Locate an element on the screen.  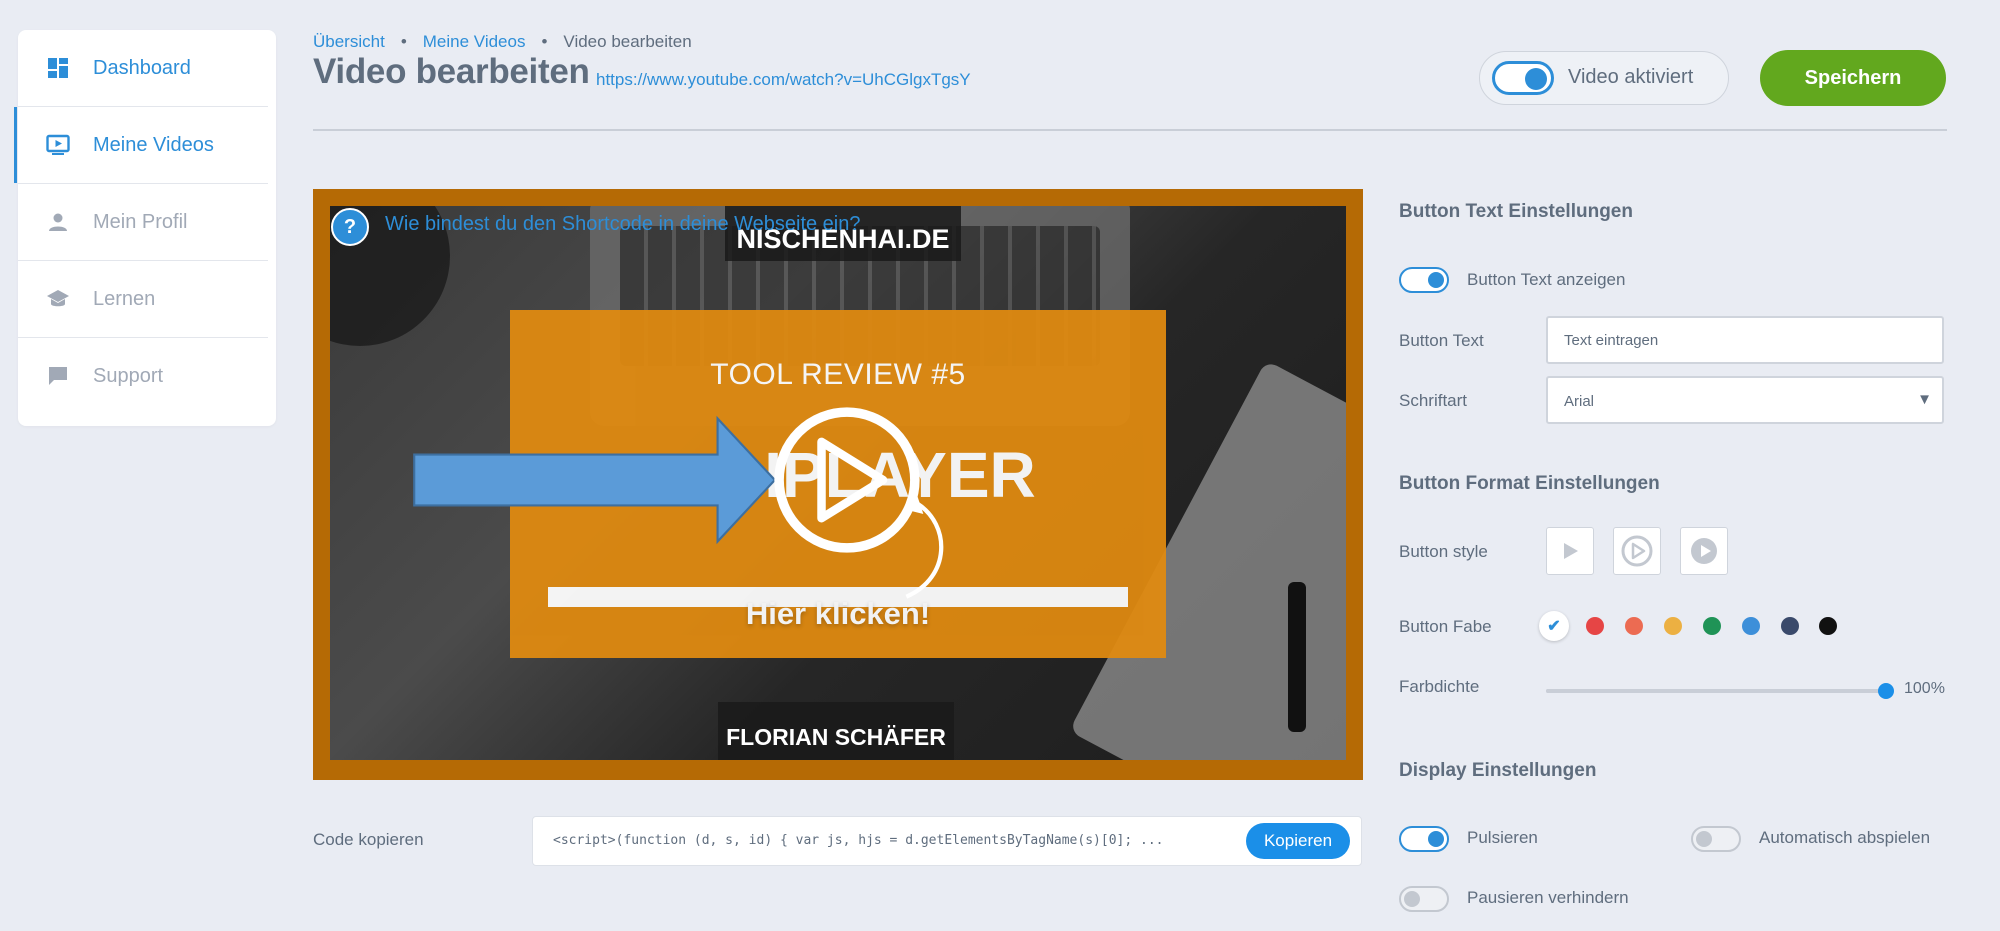
save-button: Speichern is located at coordinates (1853, 78).